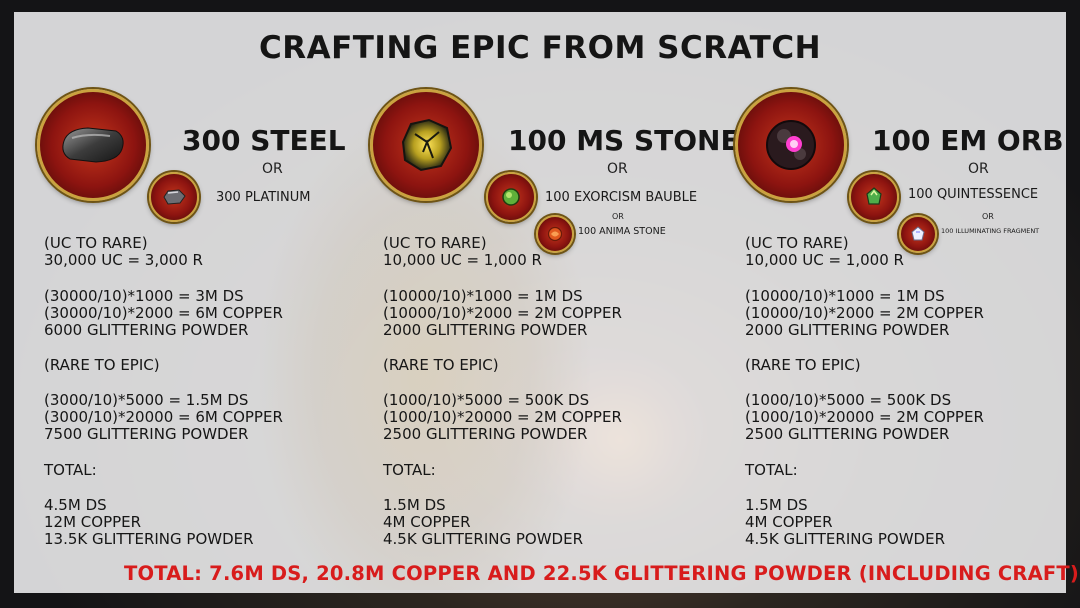  I want to click on main-item-label: 100 MS STONE, so click(624, 140).